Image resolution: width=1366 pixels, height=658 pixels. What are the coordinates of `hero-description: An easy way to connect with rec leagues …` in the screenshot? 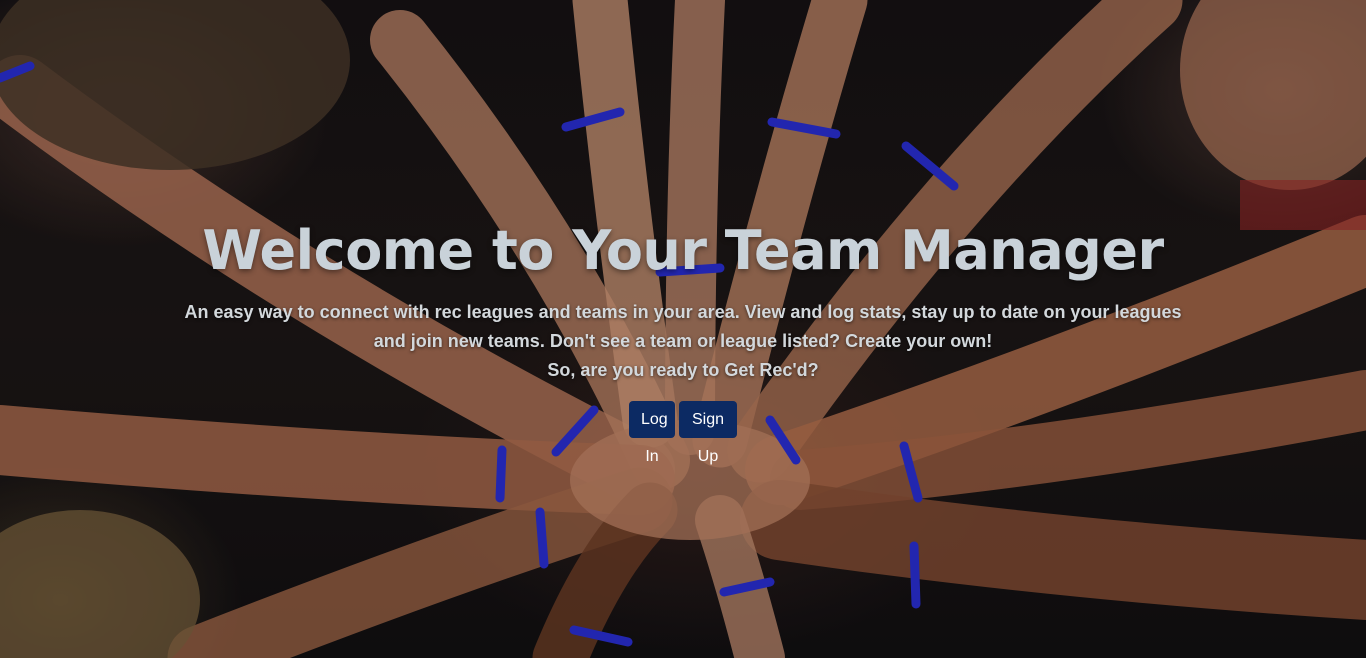 It's located at (683, 326).